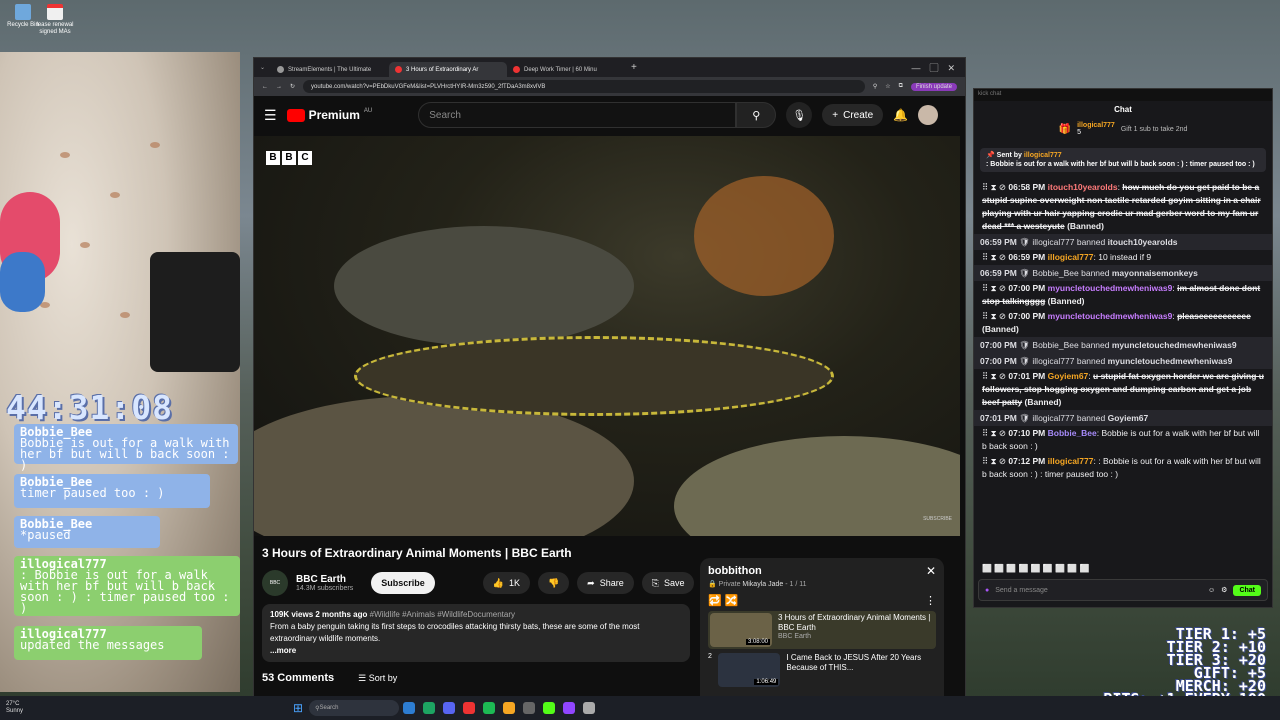 The height and width of the screenshot is (720, 1280). What do you see at coordinates (55, 20) in the screenshot?
I see `desktop-icon-pdf: lease renewal signed MAs` at bounding box center [55, 20].